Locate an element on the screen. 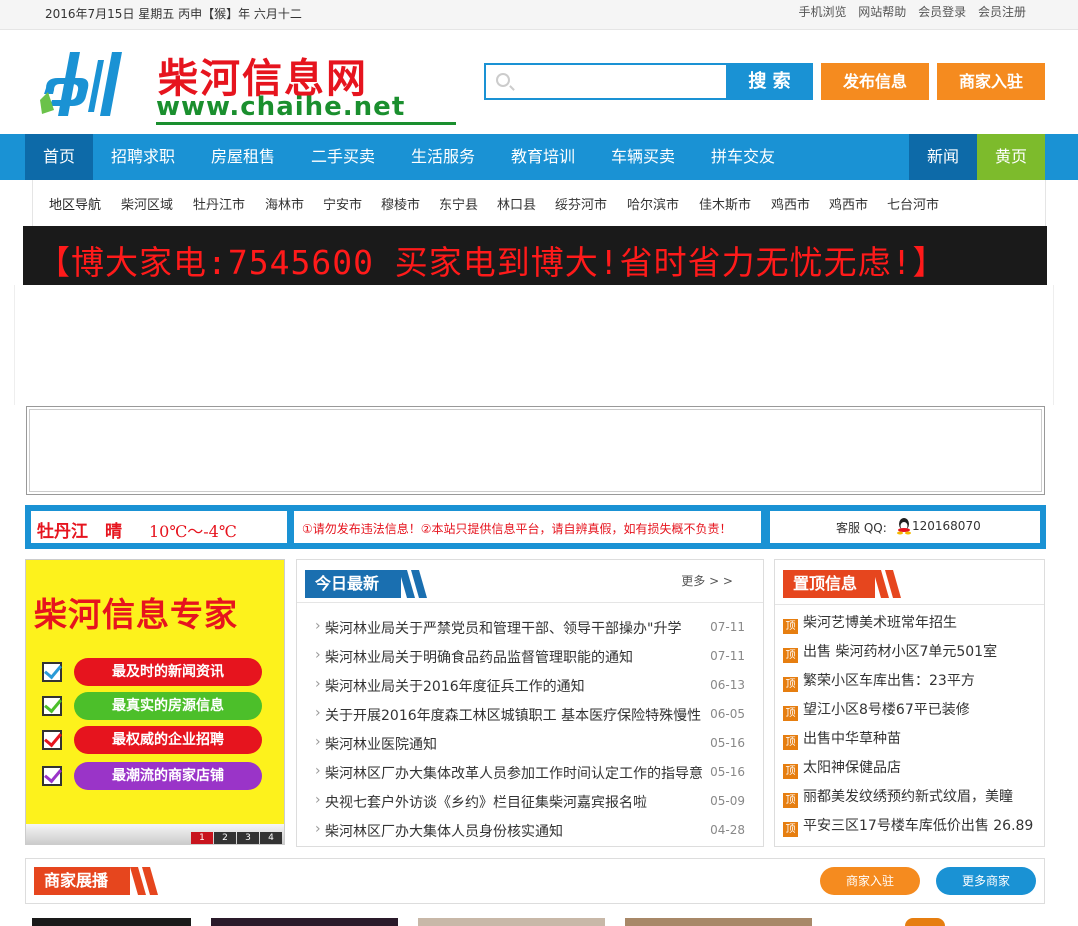 Image resolution: width=1078 pixels, height=926 pixels. divider is located at coordinates (530, 602).